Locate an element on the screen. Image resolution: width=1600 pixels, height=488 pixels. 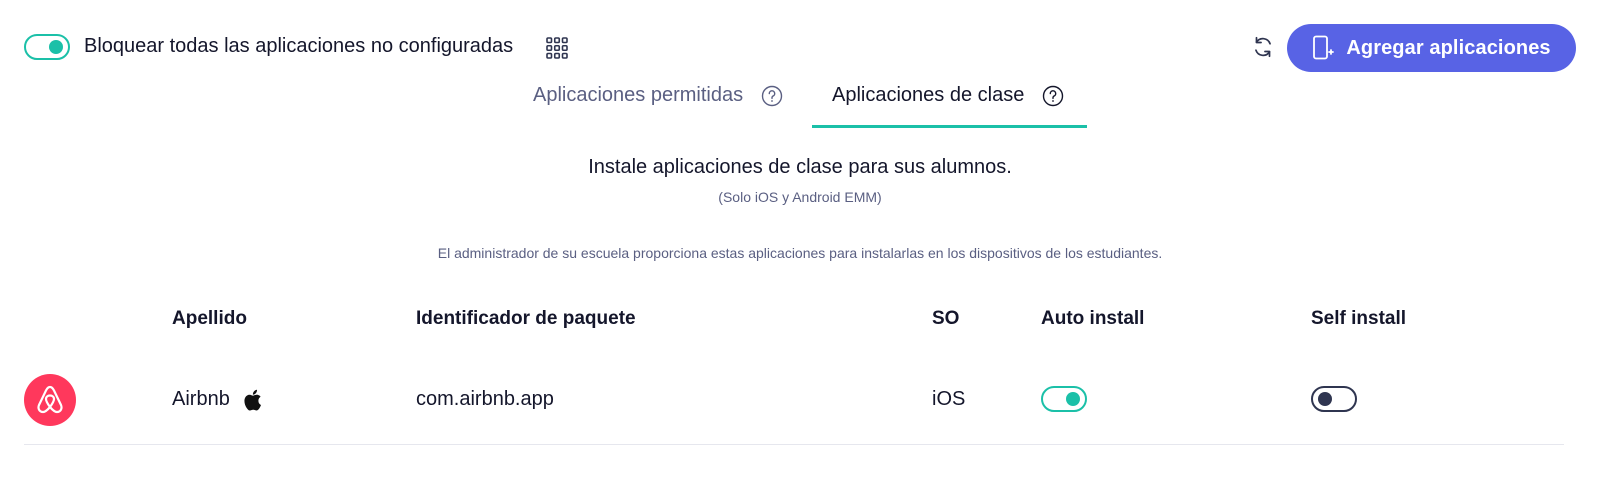
self-install-toggle is located at coordinates (1334, 399).